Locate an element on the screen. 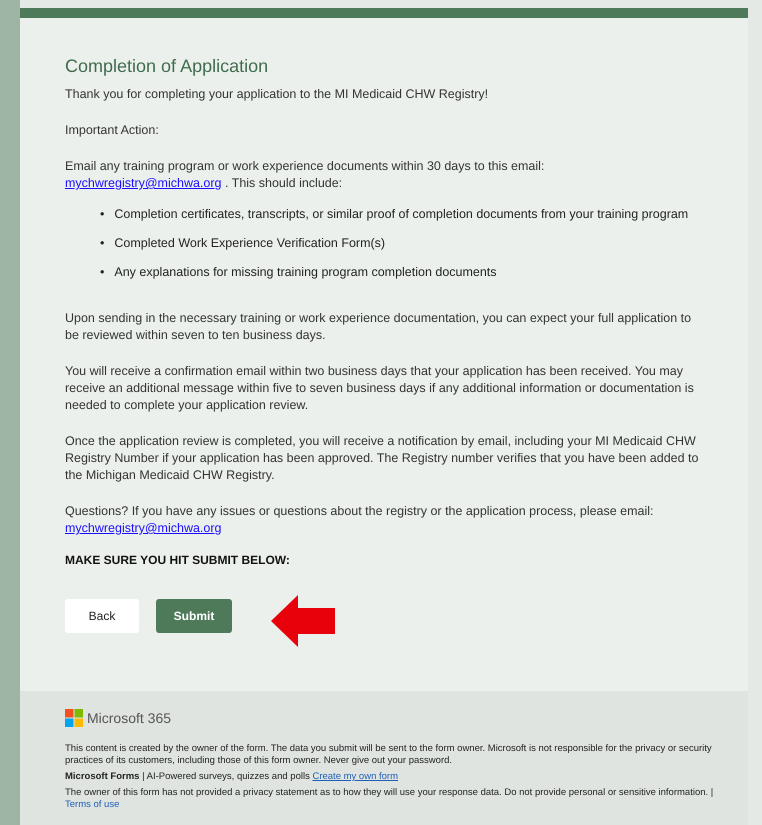 This screenshot has height=825, width=762. disclaimer-text: This content is created by the owner of the form. The data you submit will be sent to the form owner. Microsoft is not responsible for the privacy or security practices of its customers, including those of this form owner. Never give out your password. is located at coordinates (389, 755).